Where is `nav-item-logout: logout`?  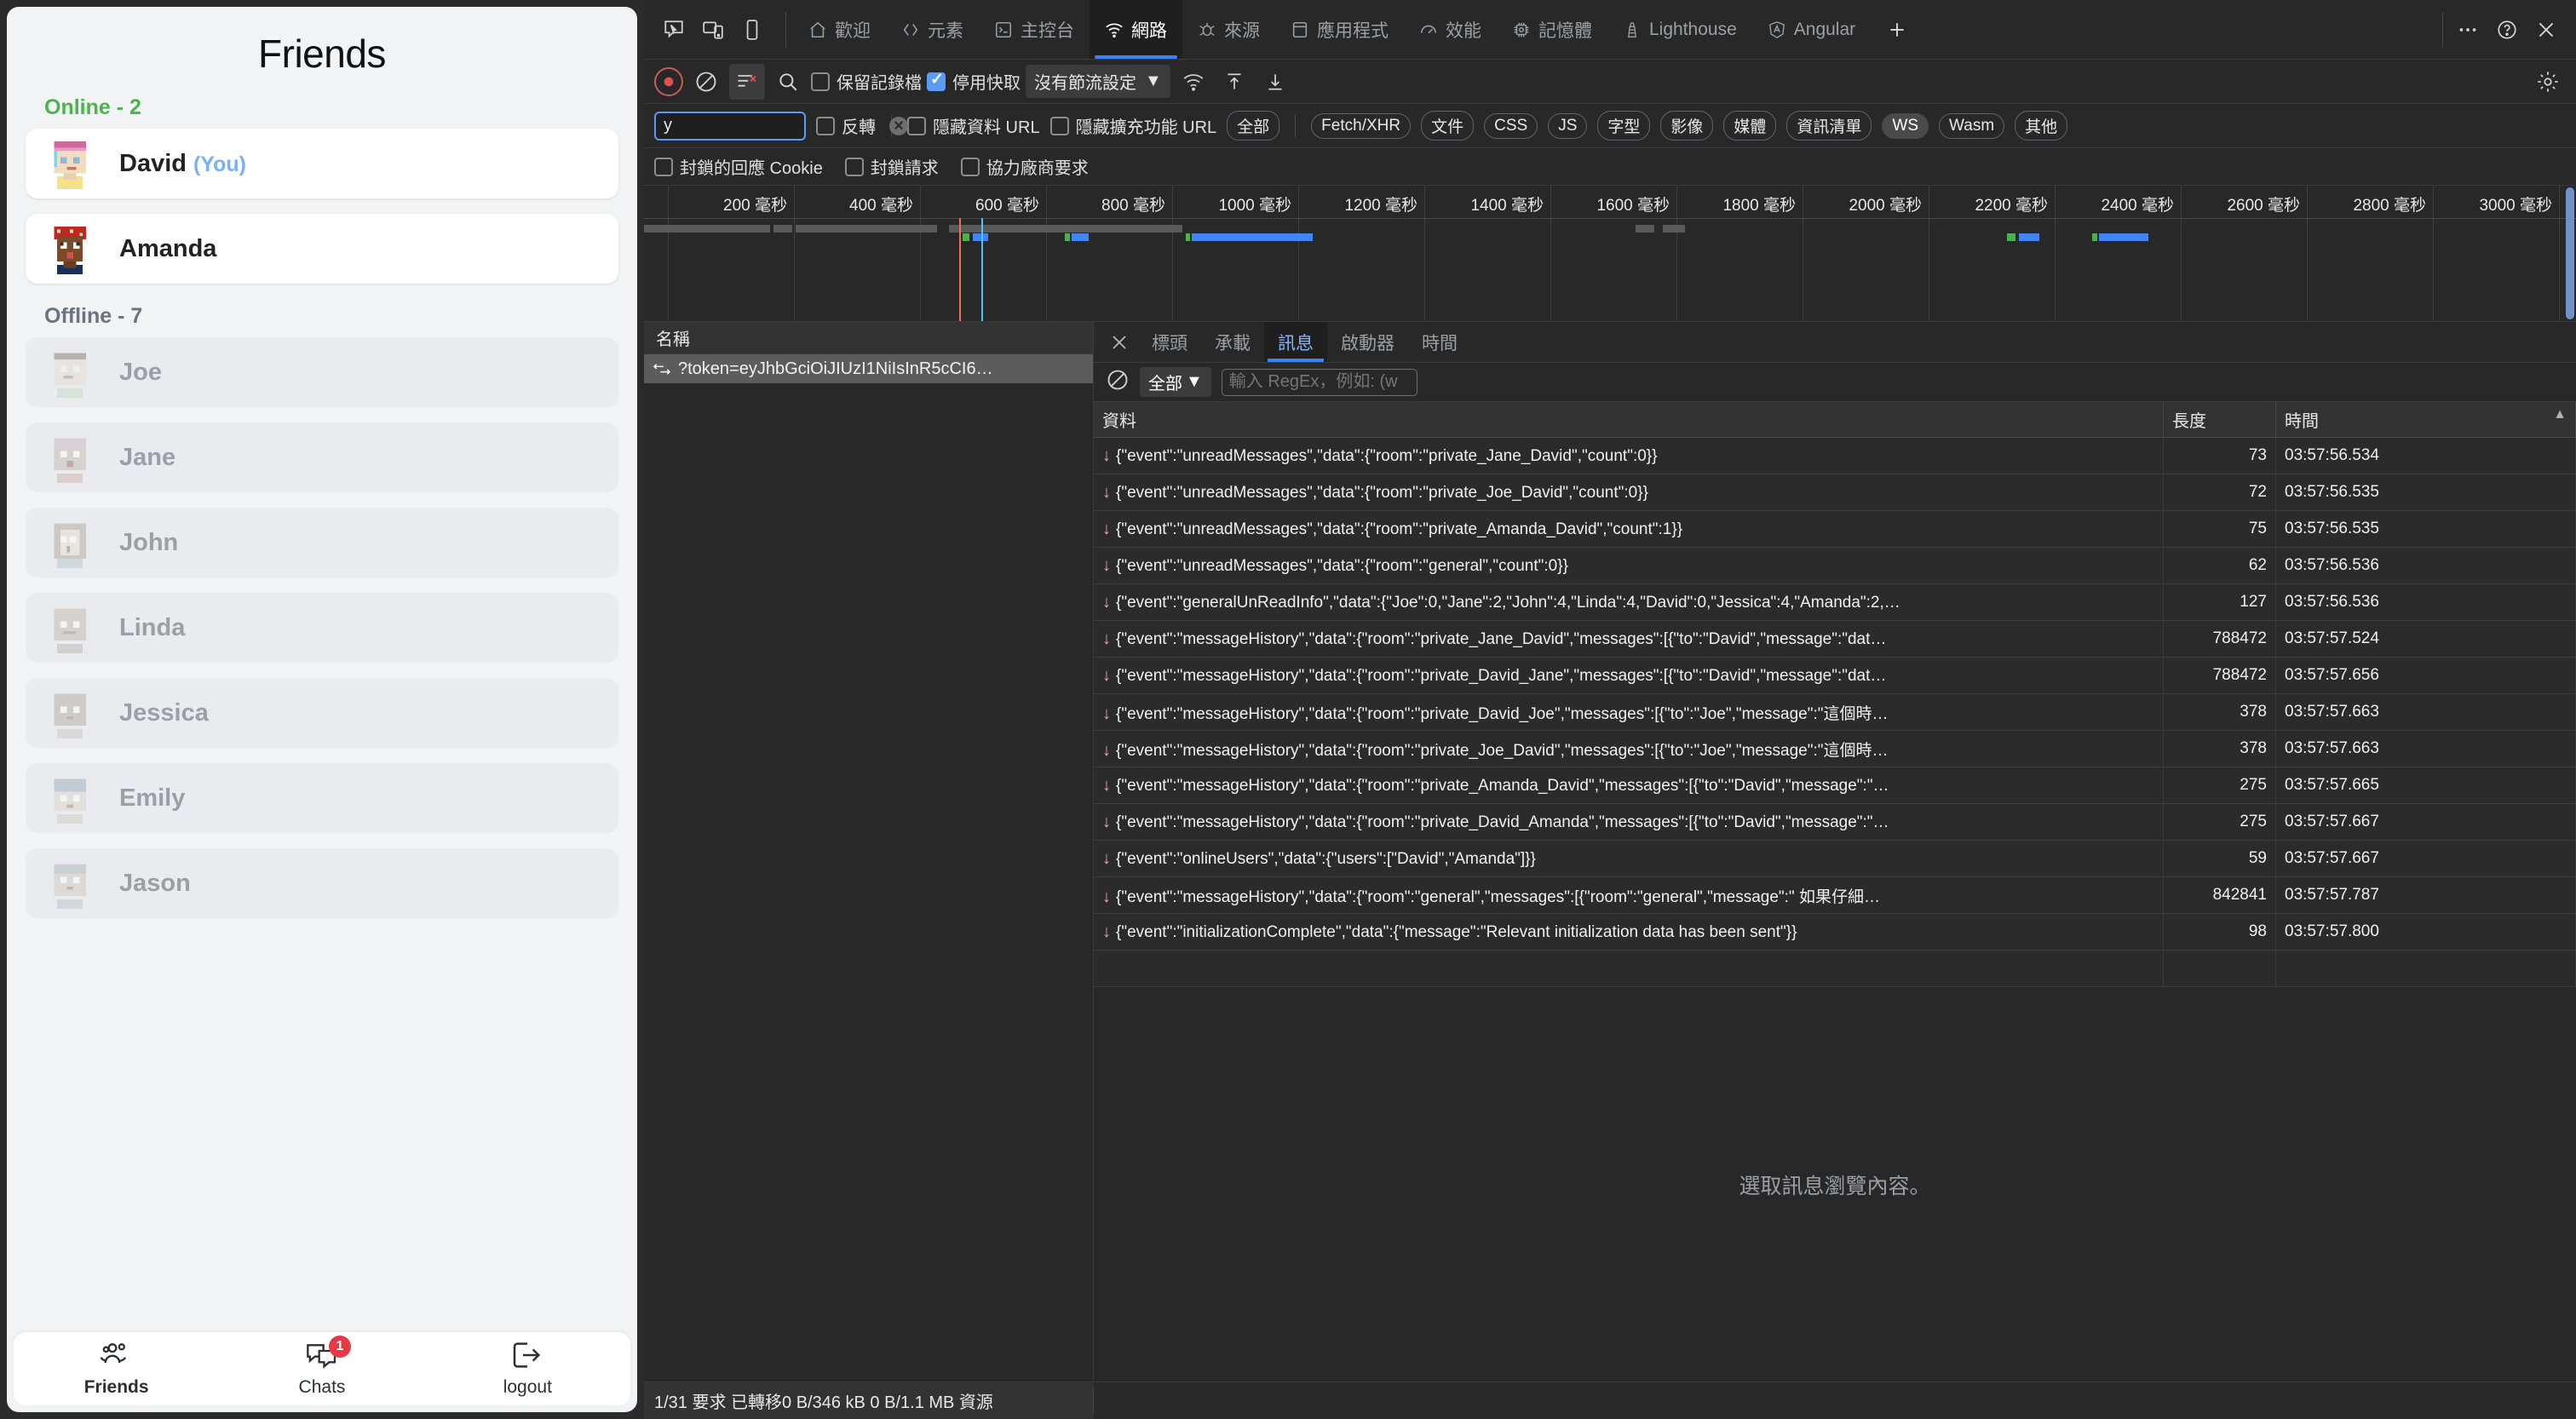
nav-item-logout: logout is located at coordinates (527, 1369).